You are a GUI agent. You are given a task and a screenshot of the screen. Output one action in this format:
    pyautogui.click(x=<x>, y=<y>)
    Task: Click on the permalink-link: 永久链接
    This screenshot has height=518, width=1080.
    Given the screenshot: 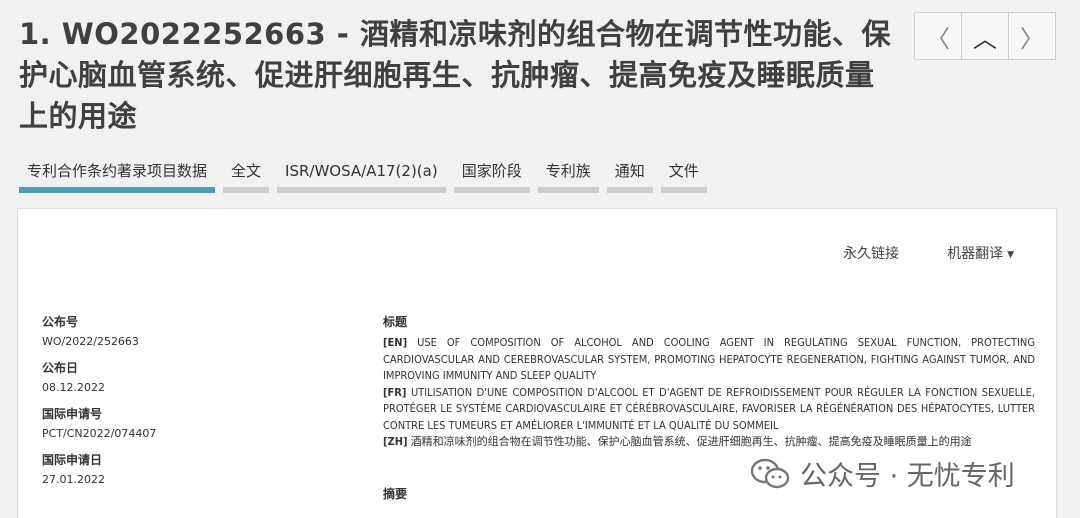 What is the action you would take?
    pyautogui.click(x=871, y=253)
    